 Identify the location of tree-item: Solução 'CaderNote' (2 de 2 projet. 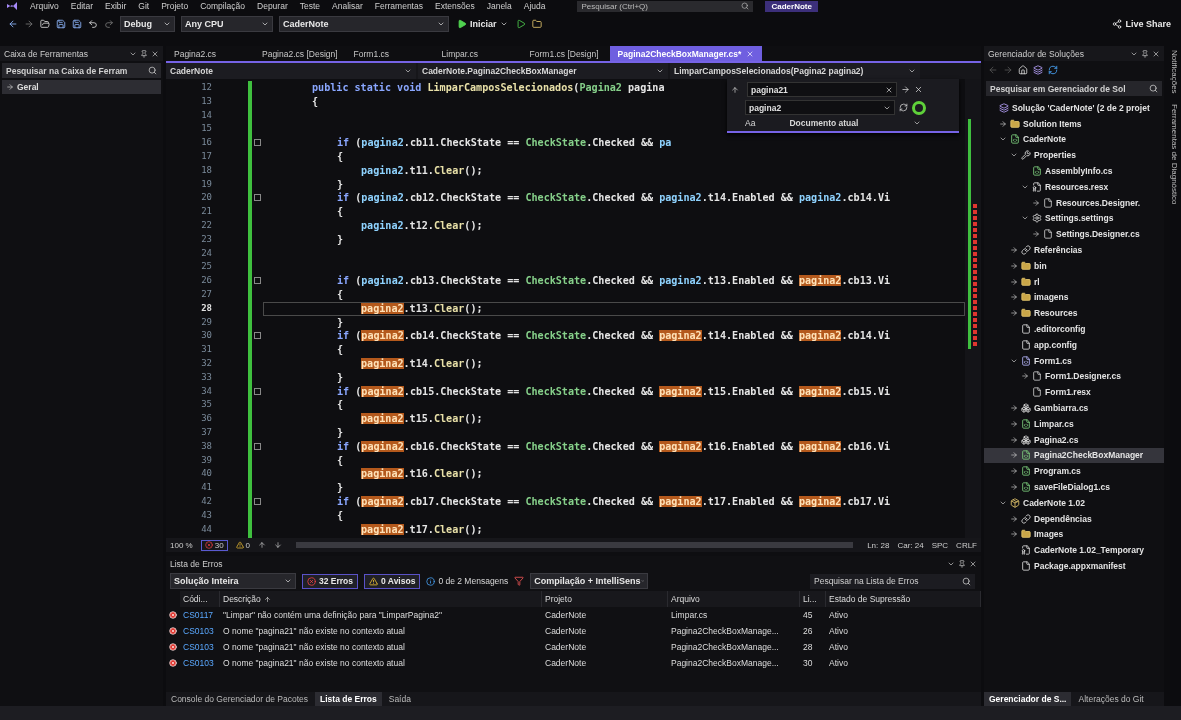
(1074, 108).